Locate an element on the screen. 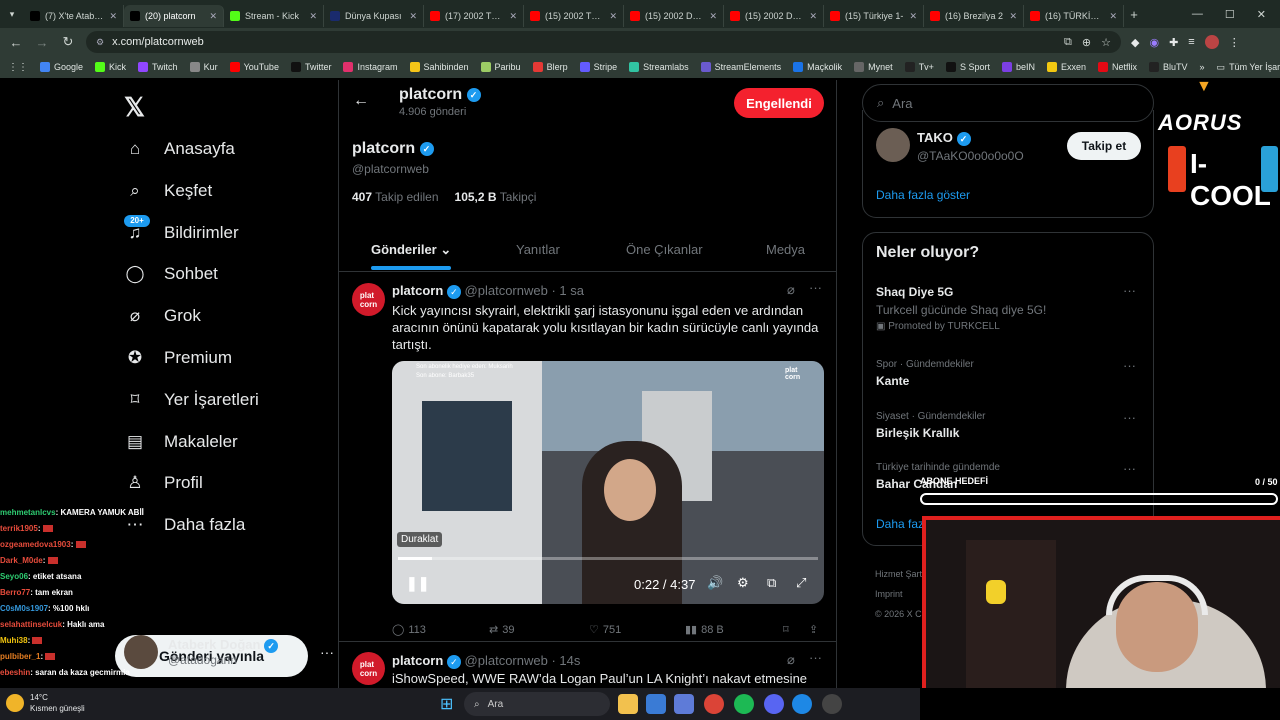 The height and width of the screenshot is (720, 1280). bookmark-item: Netflix is located at coordinates (1117, 67).